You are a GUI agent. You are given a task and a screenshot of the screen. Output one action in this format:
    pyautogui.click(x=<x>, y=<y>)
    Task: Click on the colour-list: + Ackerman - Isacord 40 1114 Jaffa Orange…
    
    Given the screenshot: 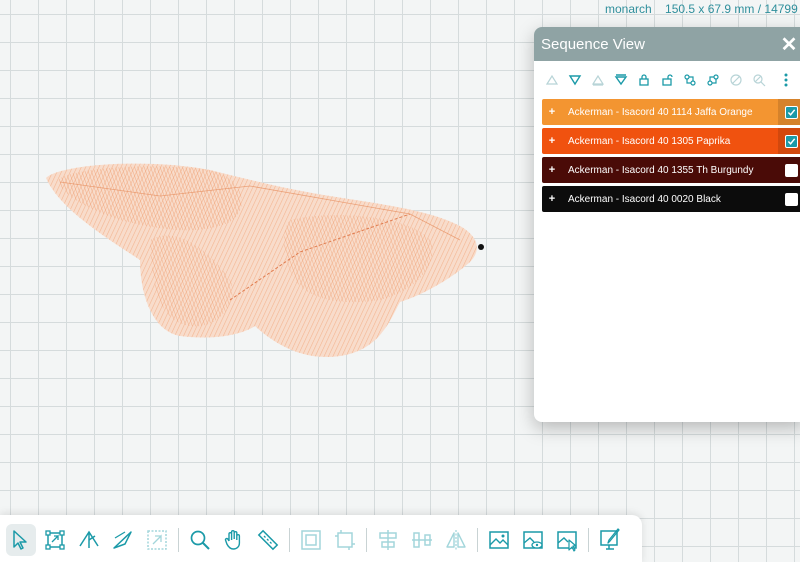 What is the action you would take?
    pyautogui.click(x=667, y=155)
    